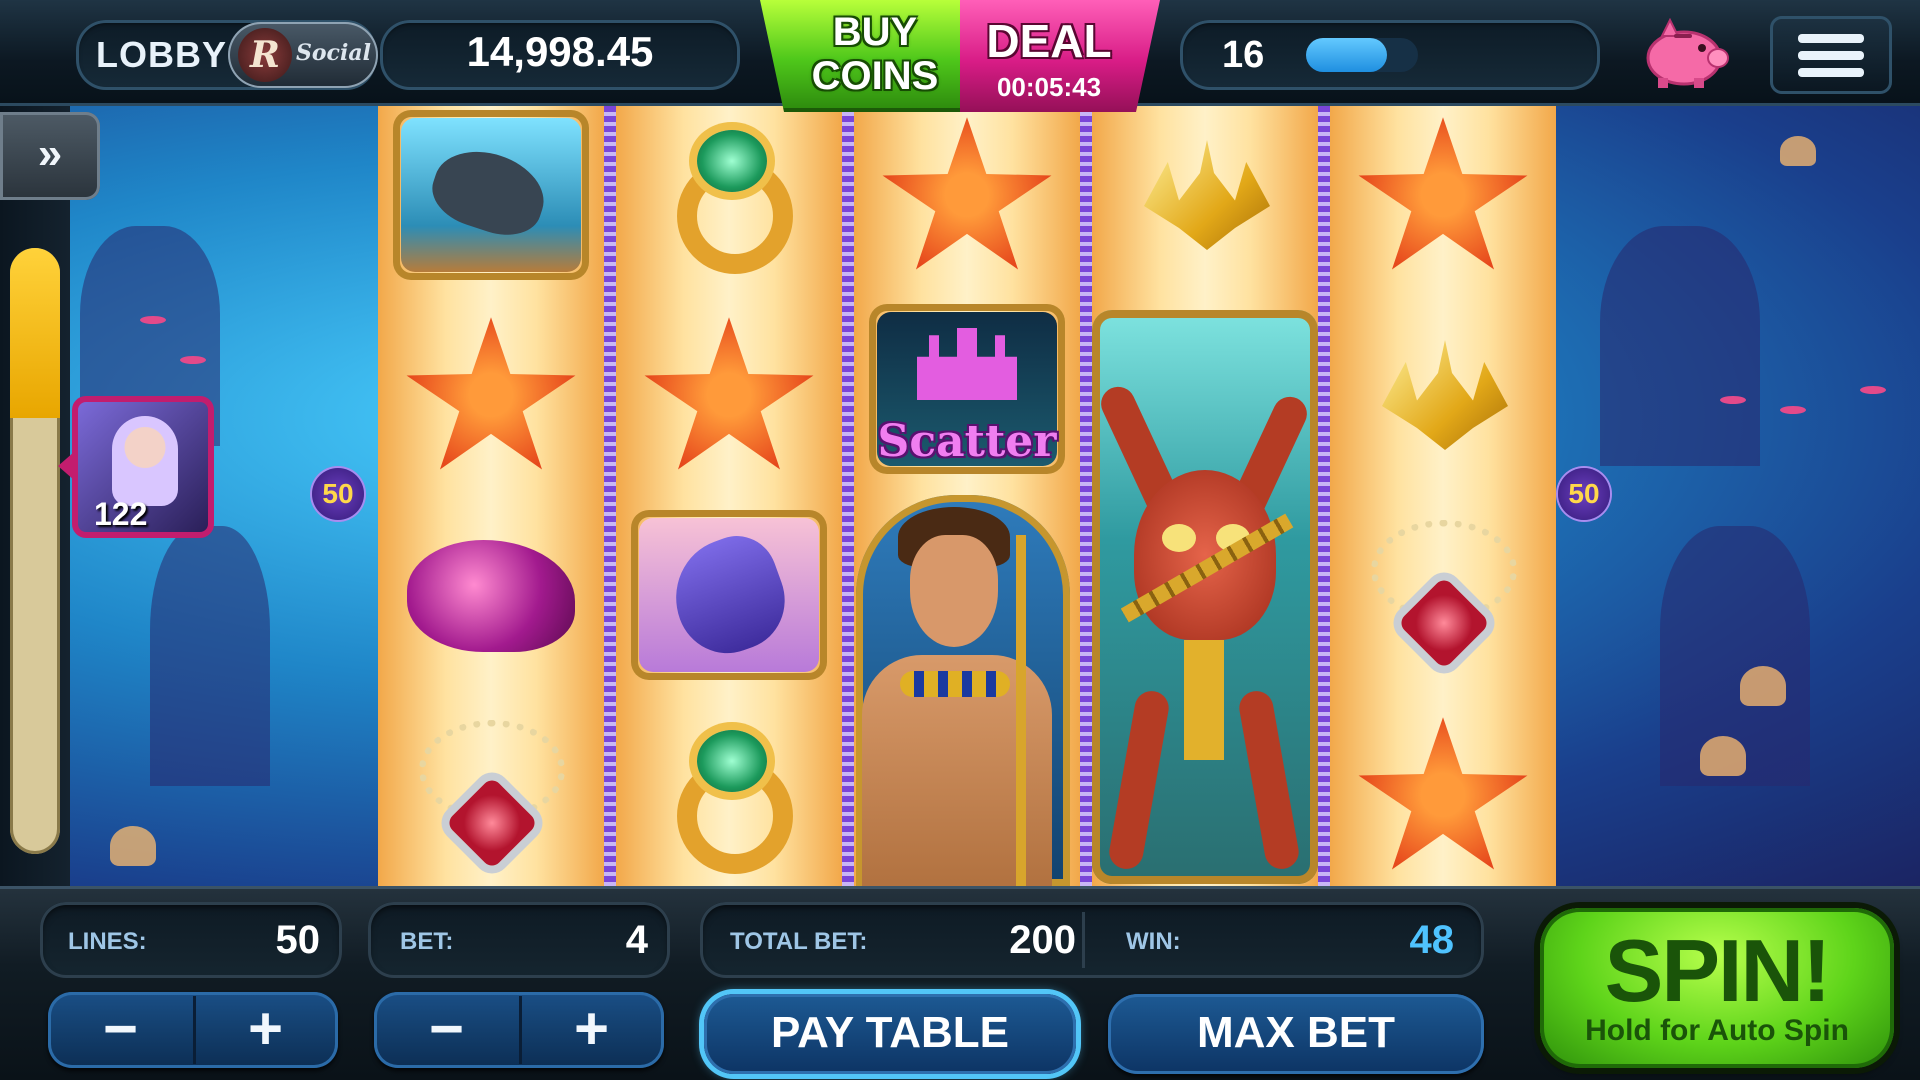  I want to click on xp-progress-fill, so click(1346, 55).